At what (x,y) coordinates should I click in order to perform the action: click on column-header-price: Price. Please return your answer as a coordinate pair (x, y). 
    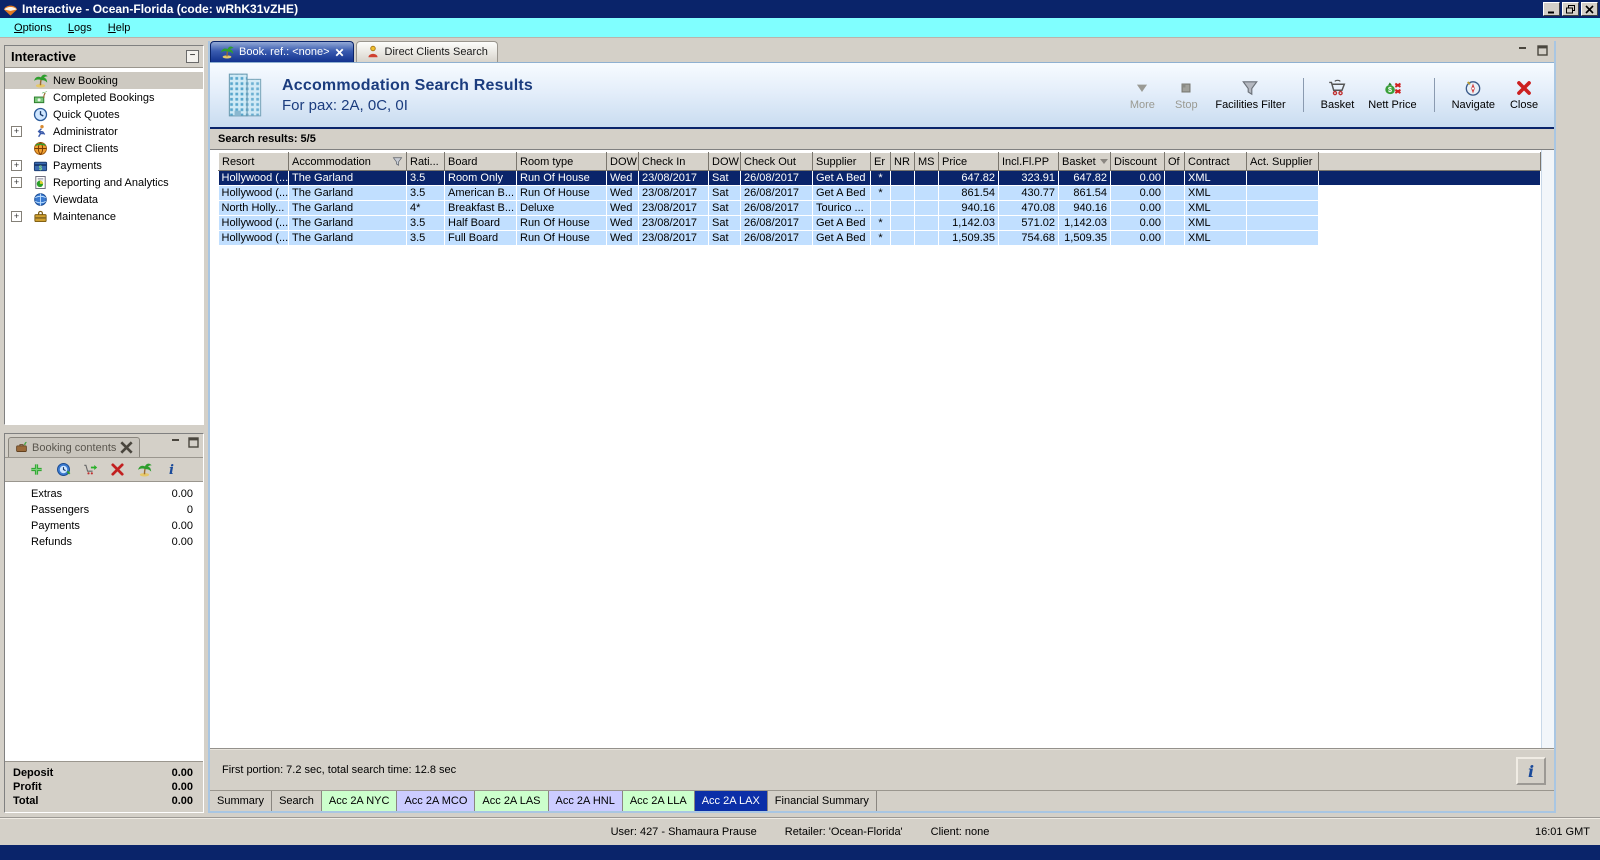
    Looking at the image, I should click on (968, 161).